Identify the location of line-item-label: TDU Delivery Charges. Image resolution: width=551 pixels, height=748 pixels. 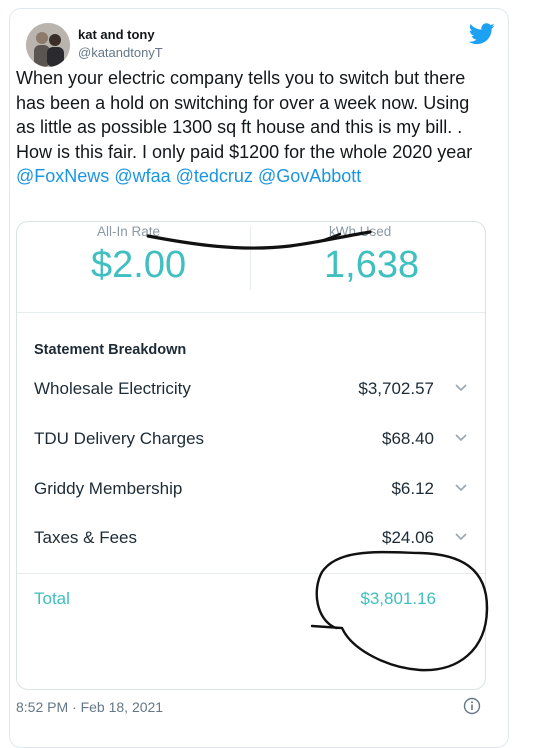
(119, 438).